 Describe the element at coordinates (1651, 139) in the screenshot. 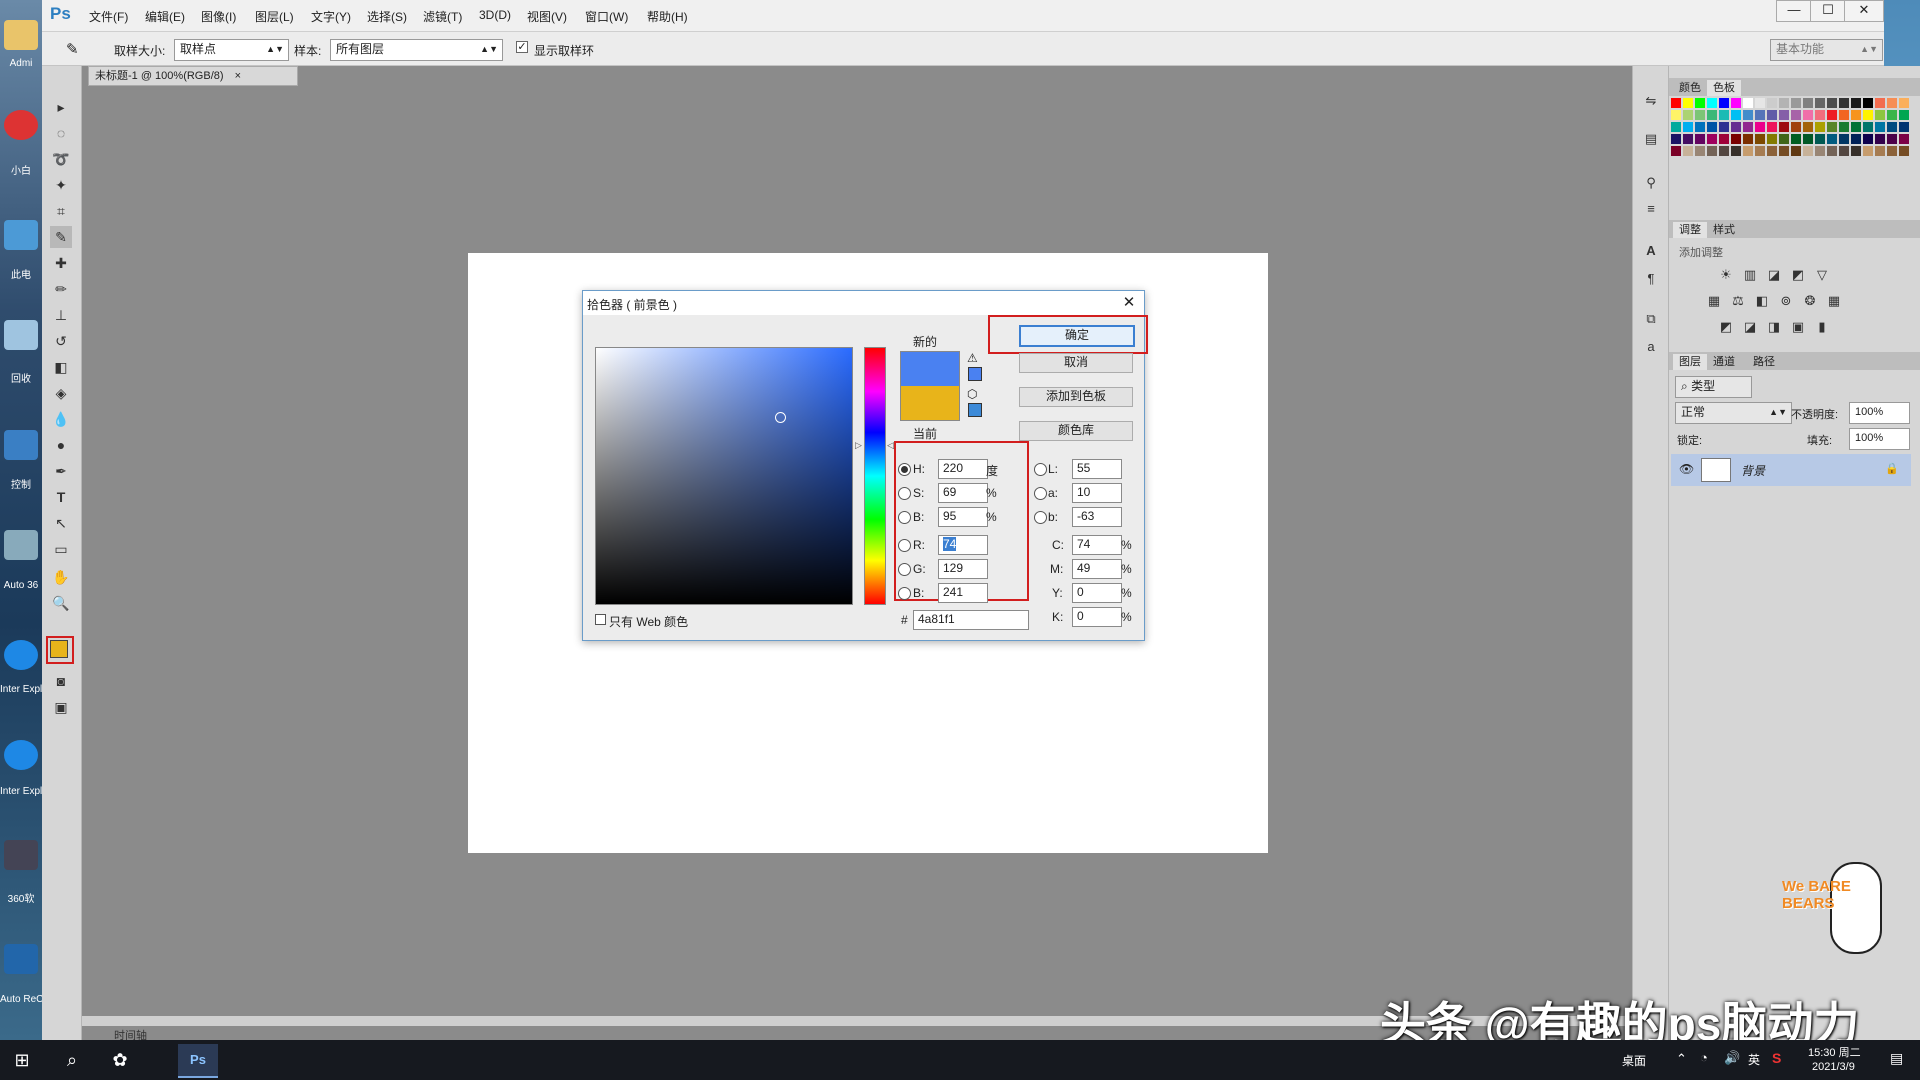

I see `properties-icon: ▤` at that location.